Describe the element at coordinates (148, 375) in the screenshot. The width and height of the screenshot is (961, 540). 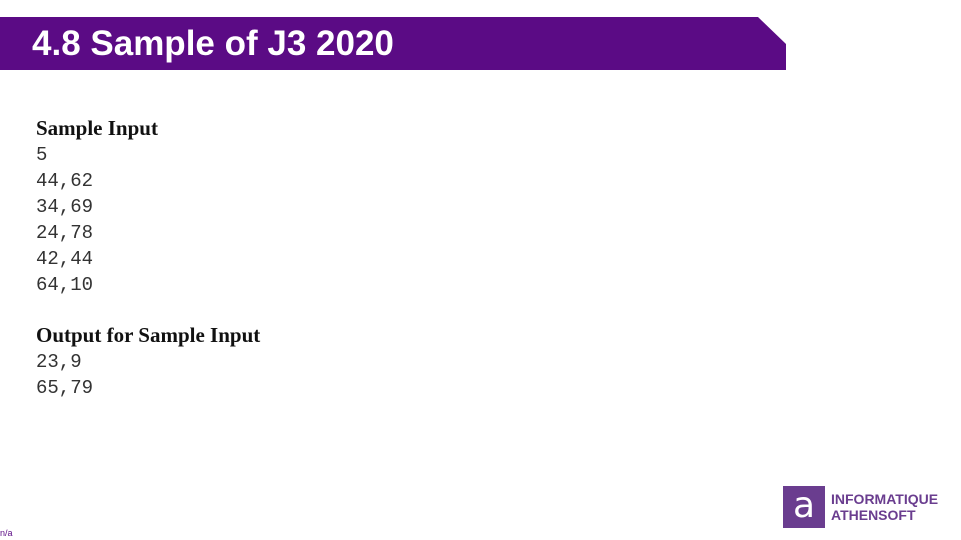
I see `sample-output-lines: 23,9 65,79` at that location.